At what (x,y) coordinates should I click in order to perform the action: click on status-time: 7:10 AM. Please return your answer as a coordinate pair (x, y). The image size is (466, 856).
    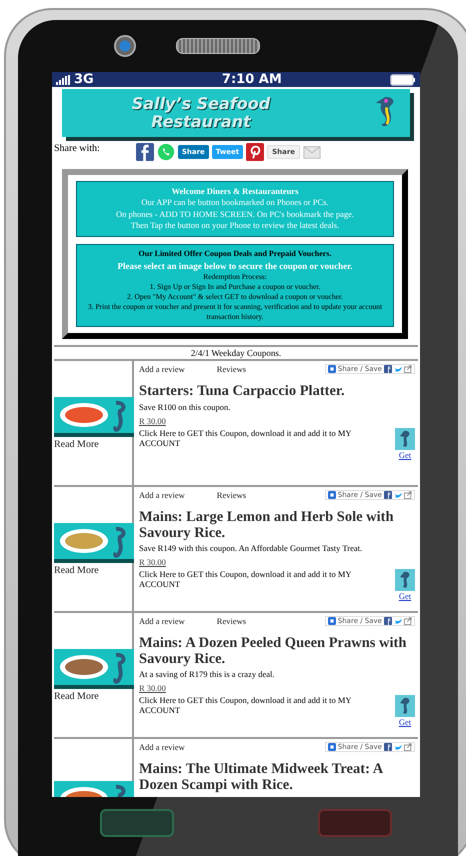
    Looking at the image, I should click on (252, 79).